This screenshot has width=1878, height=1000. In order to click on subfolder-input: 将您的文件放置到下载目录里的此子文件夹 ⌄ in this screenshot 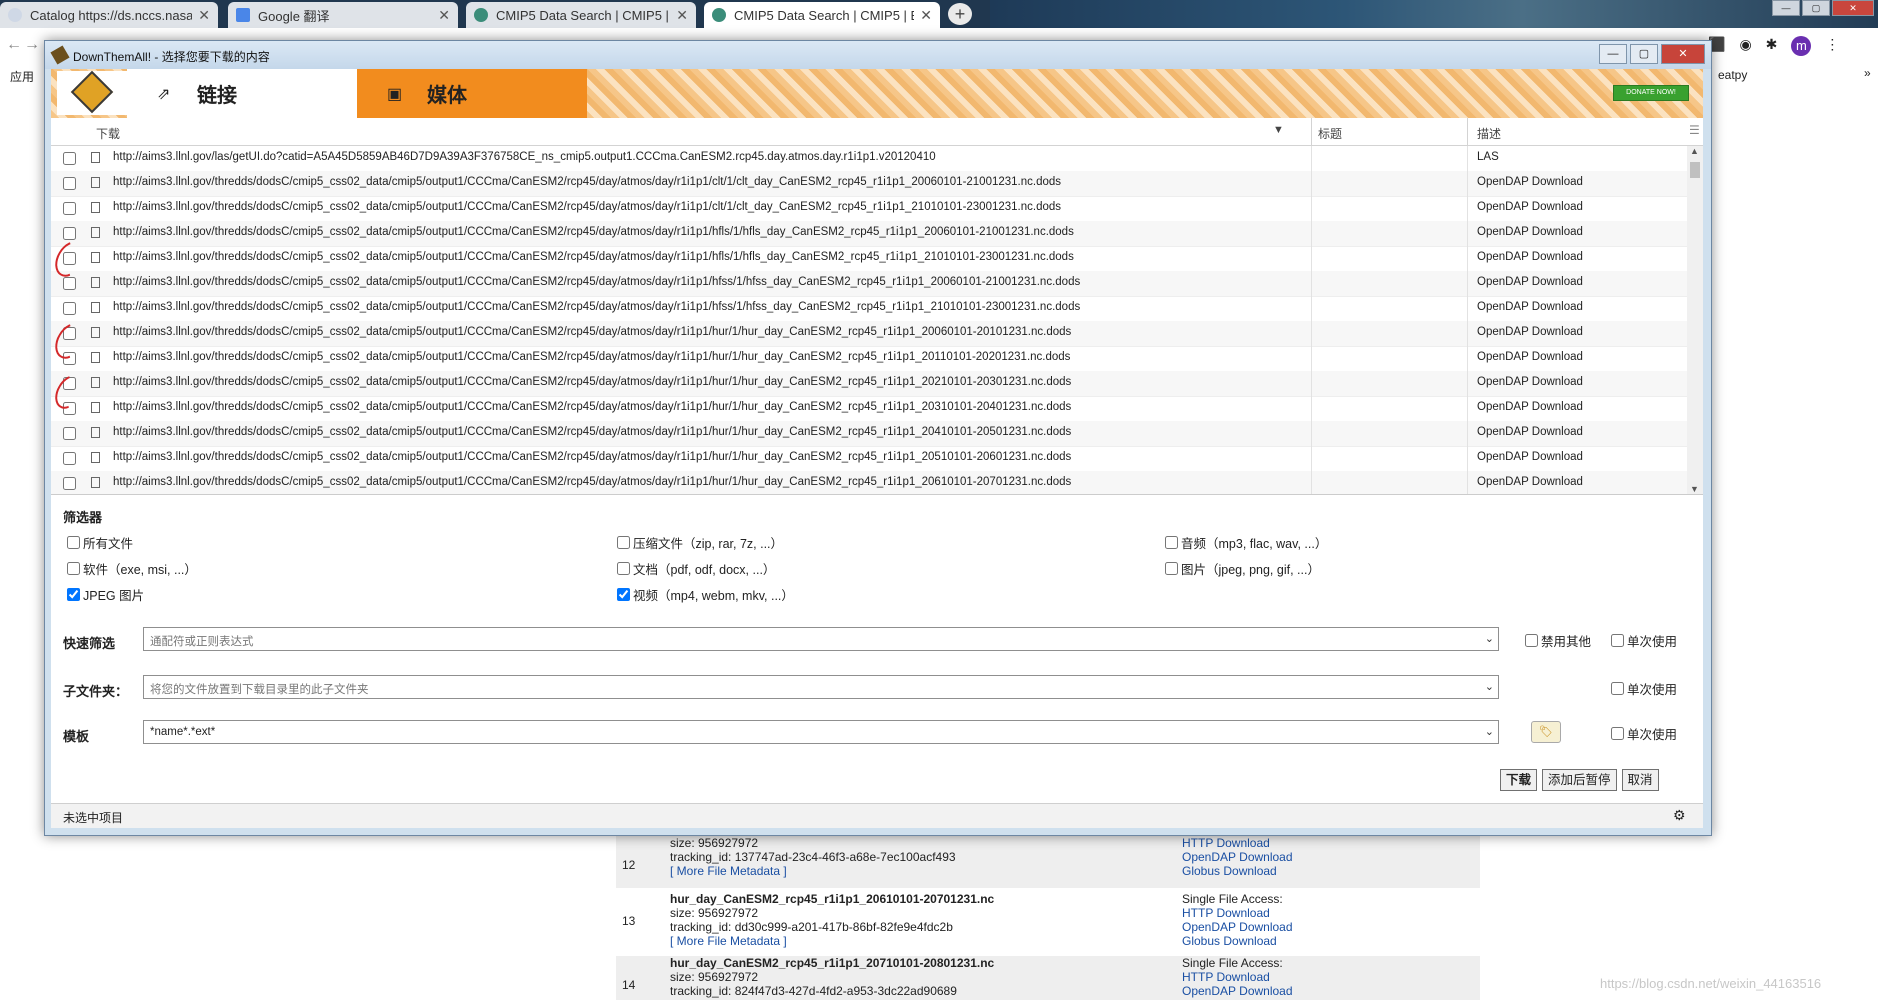, I will do `click(821, 687)`.